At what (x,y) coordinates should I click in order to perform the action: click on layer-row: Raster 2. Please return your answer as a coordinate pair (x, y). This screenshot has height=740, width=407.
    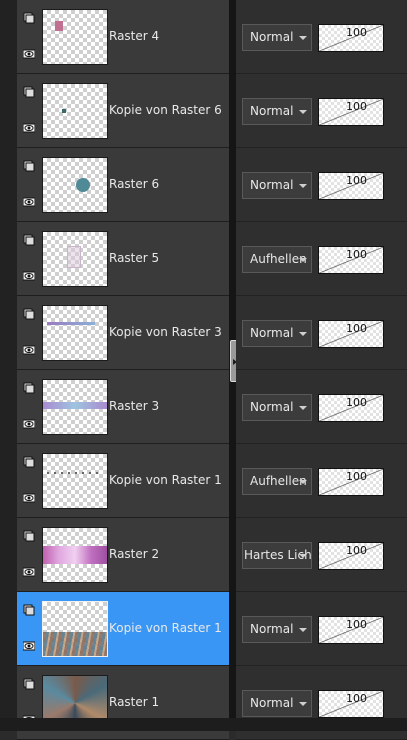
    Looking at the image, I should click on (123, 555).